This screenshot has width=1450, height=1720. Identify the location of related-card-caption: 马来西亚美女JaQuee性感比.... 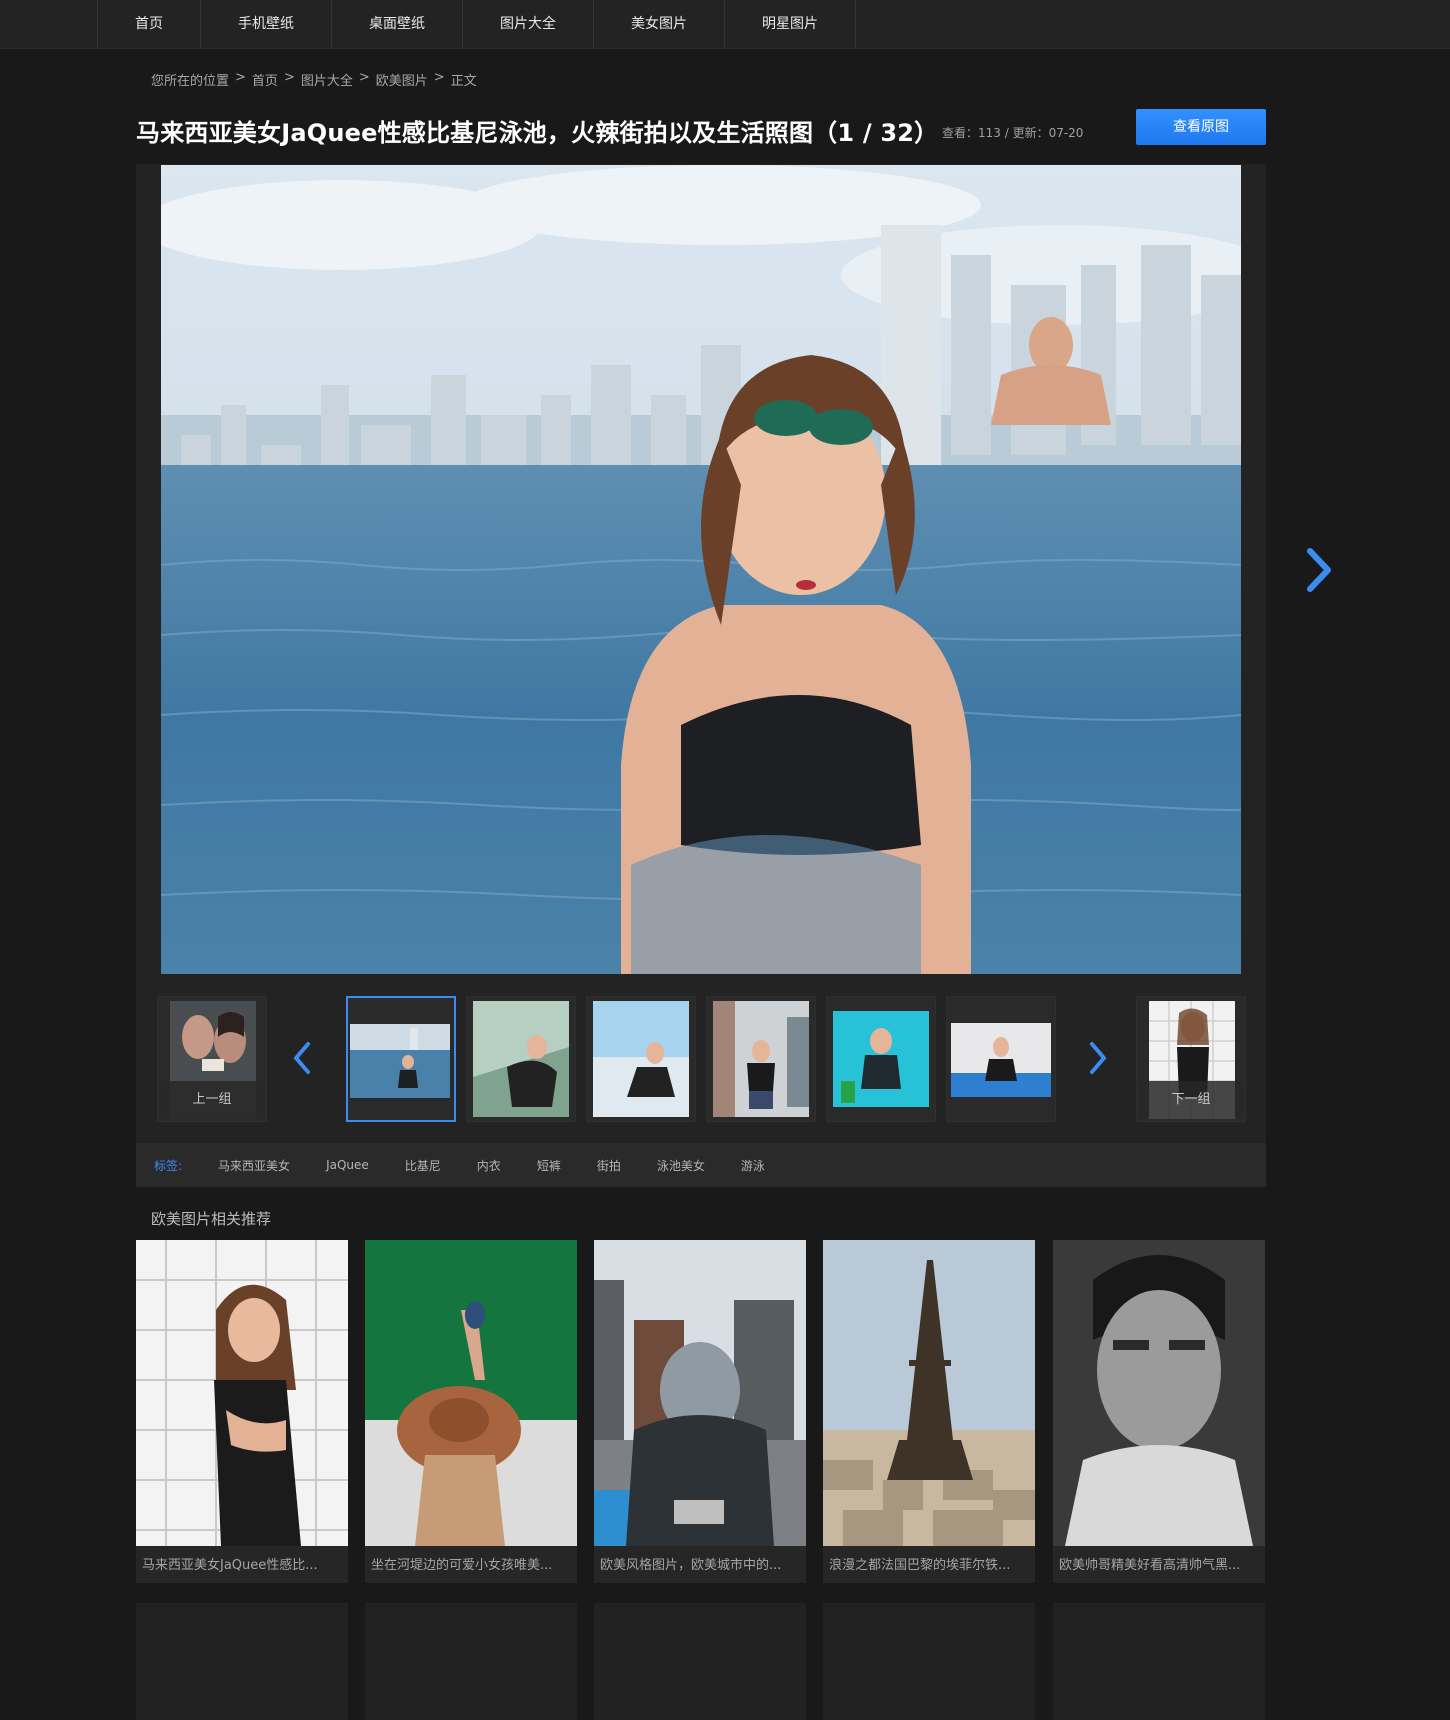
(230, 1565).